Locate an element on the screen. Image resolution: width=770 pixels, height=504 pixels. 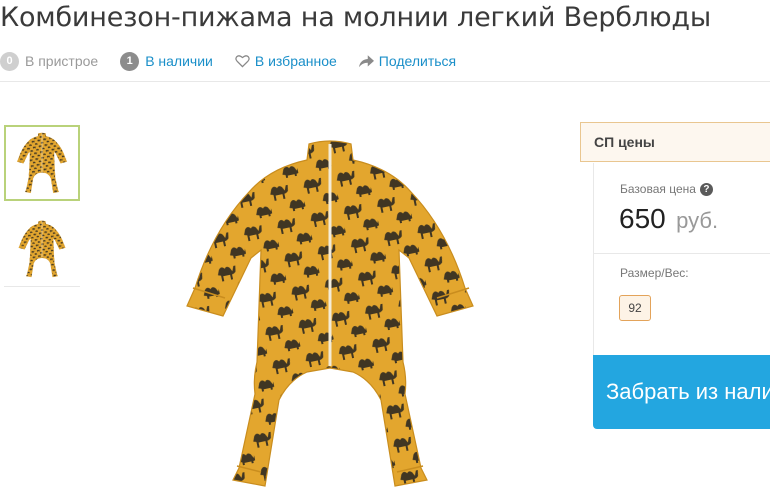
stock-count-badge: 1 is located at coordinates (130, 61).